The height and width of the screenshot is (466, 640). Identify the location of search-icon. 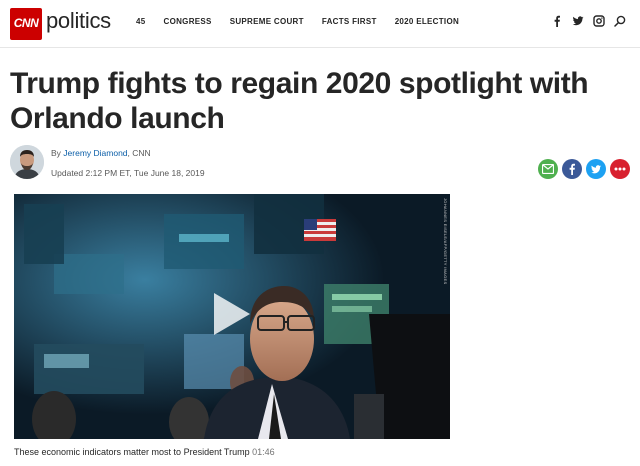
(620, 21).